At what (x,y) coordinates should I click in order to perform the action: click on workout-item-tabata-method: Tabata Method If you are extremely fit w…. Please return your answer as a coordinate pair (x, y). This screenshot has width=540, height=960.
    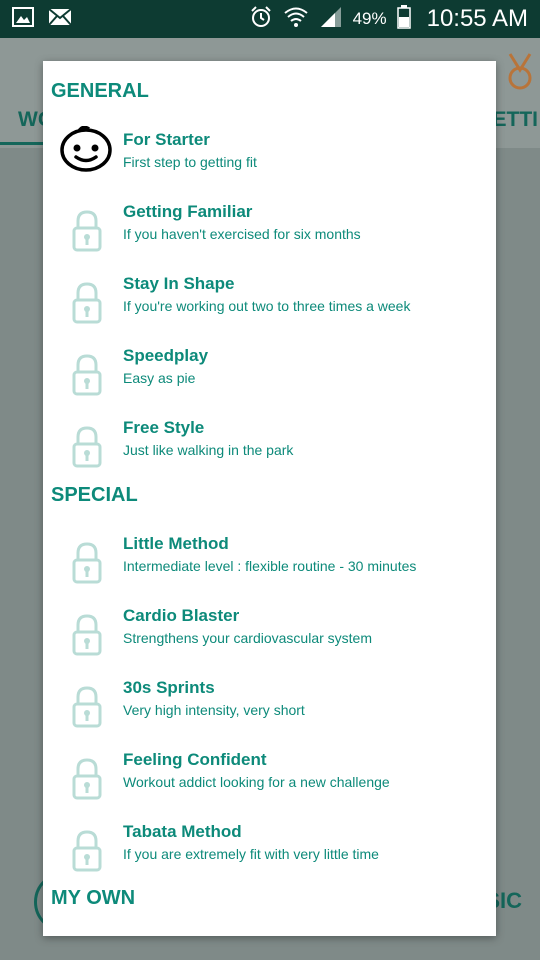
    Looking at the image, I should click on (269, 858).